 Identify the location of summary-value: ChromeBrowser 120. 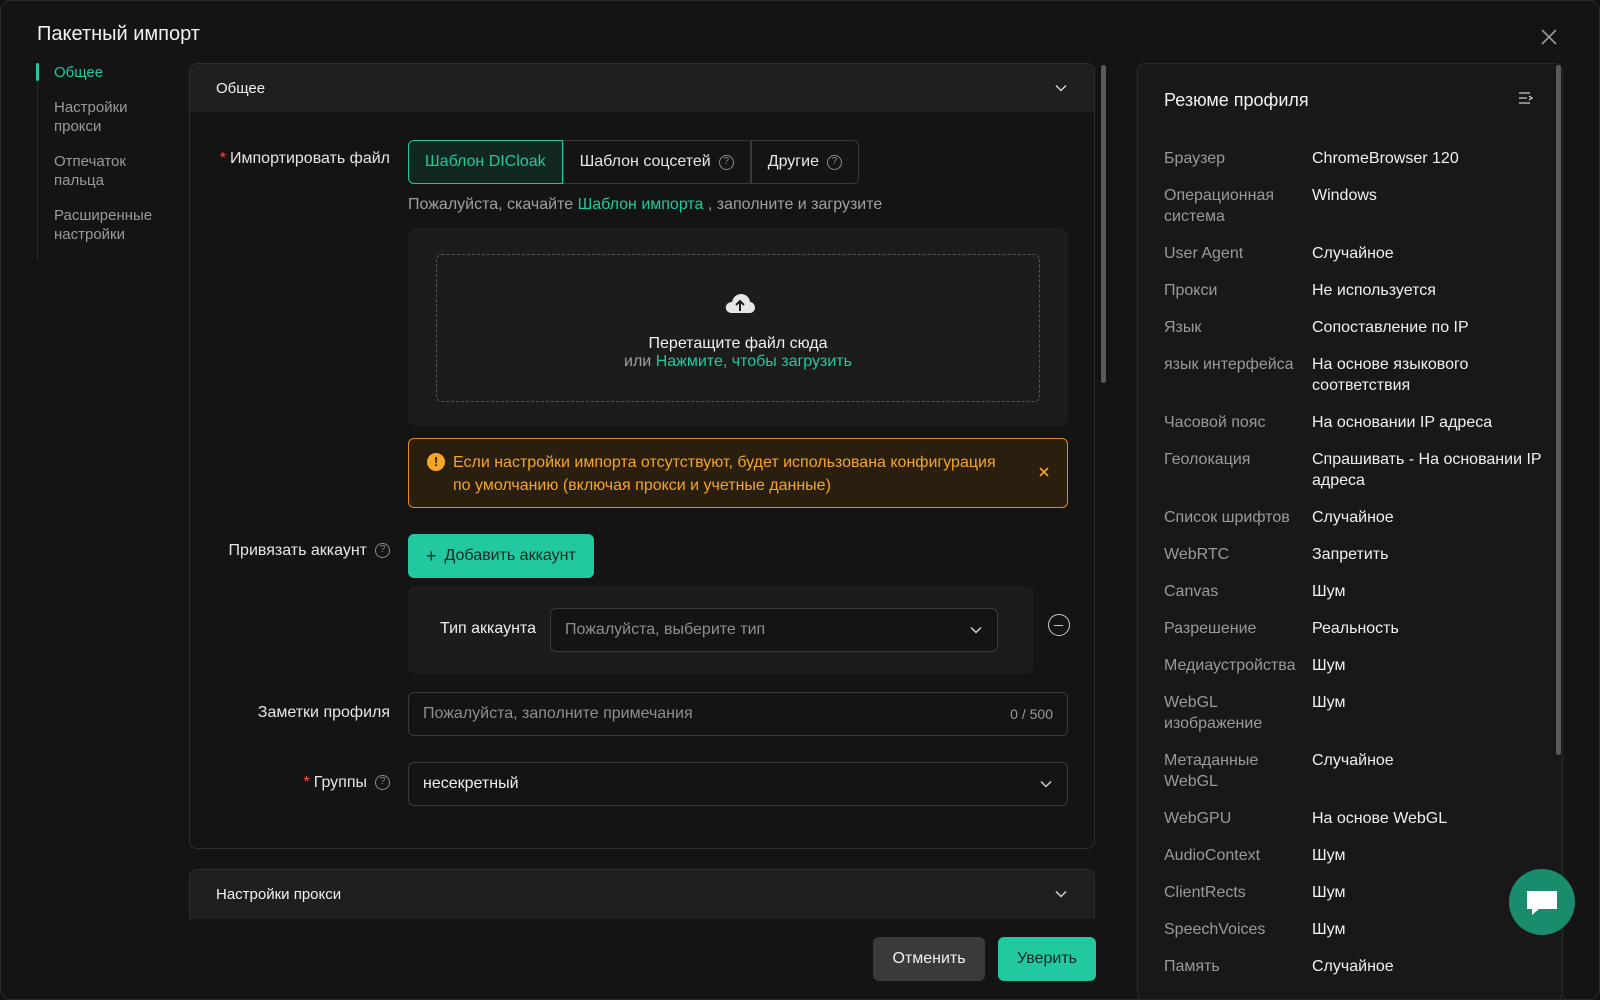
(1385, 158).